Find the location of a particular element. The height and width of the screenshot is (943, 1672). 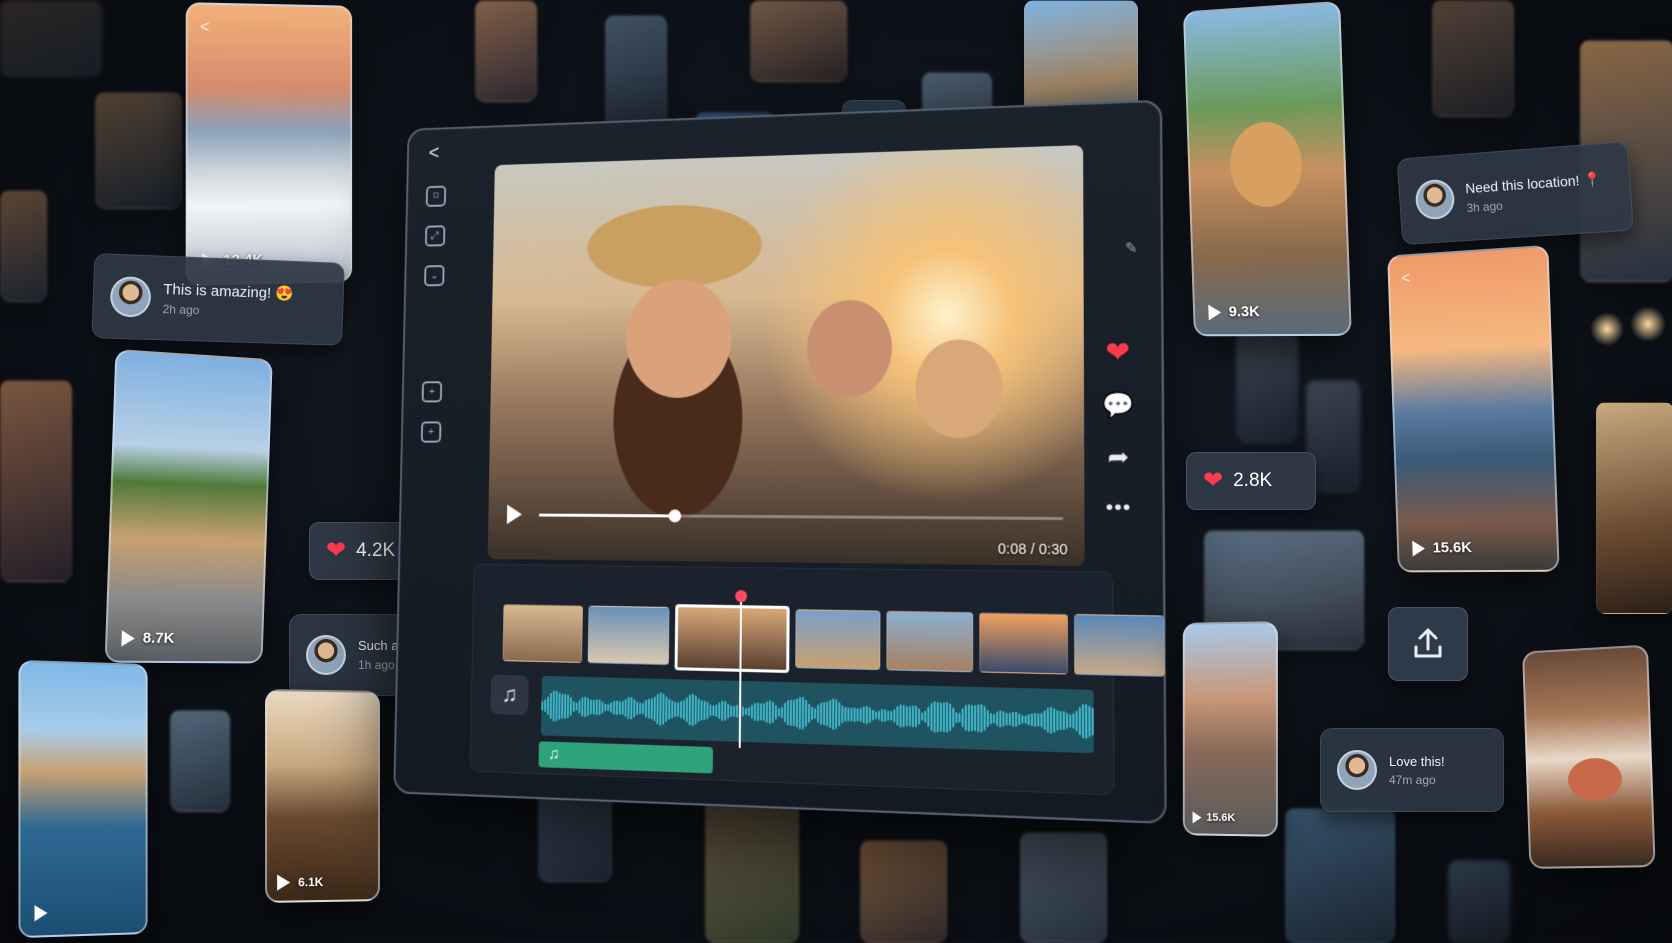

add-media-icon: + is located at coordinates (432, 392).